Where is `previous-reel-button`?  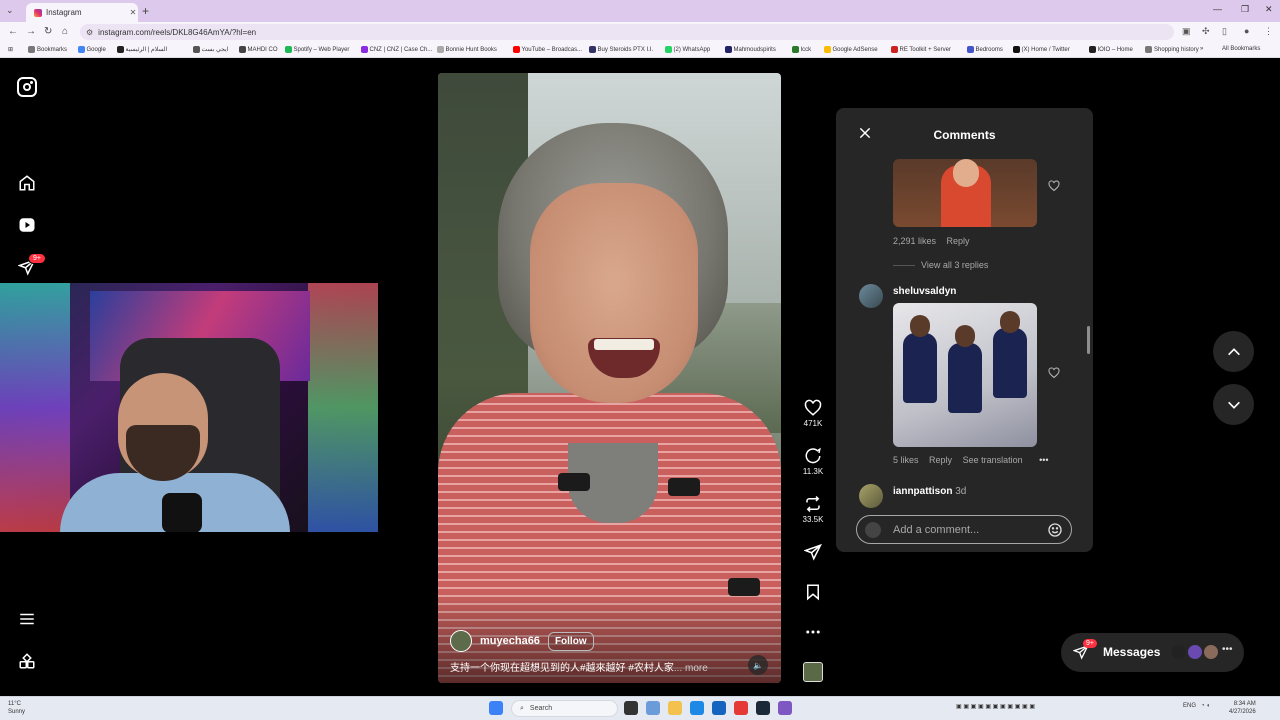 previous-reel-button is located at coordinates (1233, 351).